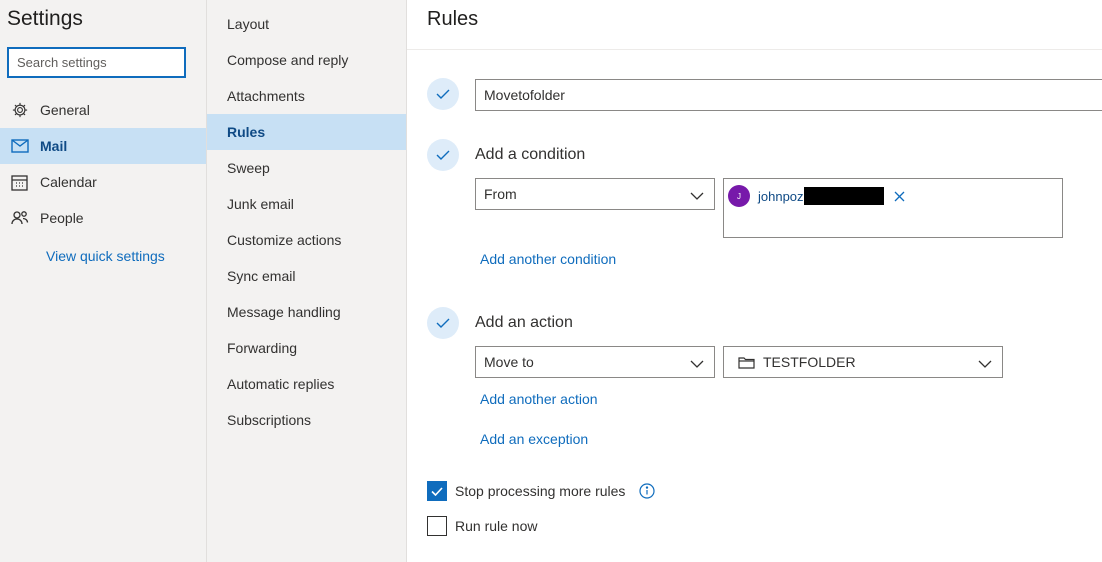 Image resolution: width=1102 pixels, height=562 pixels. Describe the element at coordinates (647, 491) in the screenshot. I see `info-icon` at that location.